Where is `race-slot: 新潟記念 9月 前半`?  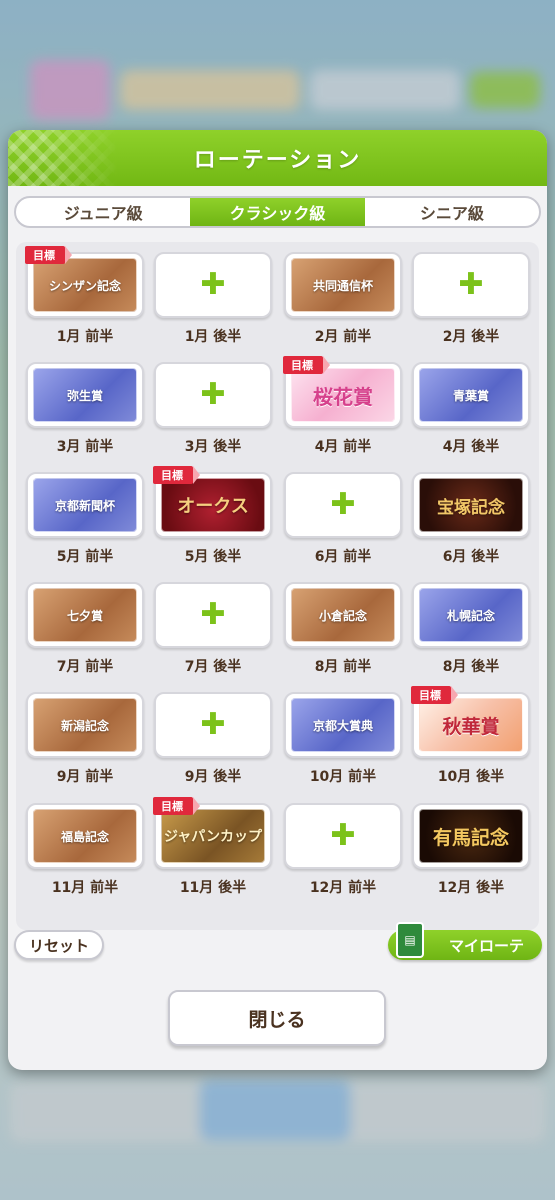 race-slot: 新潟記念 9月 前半 is located at coordinates (85, 739).